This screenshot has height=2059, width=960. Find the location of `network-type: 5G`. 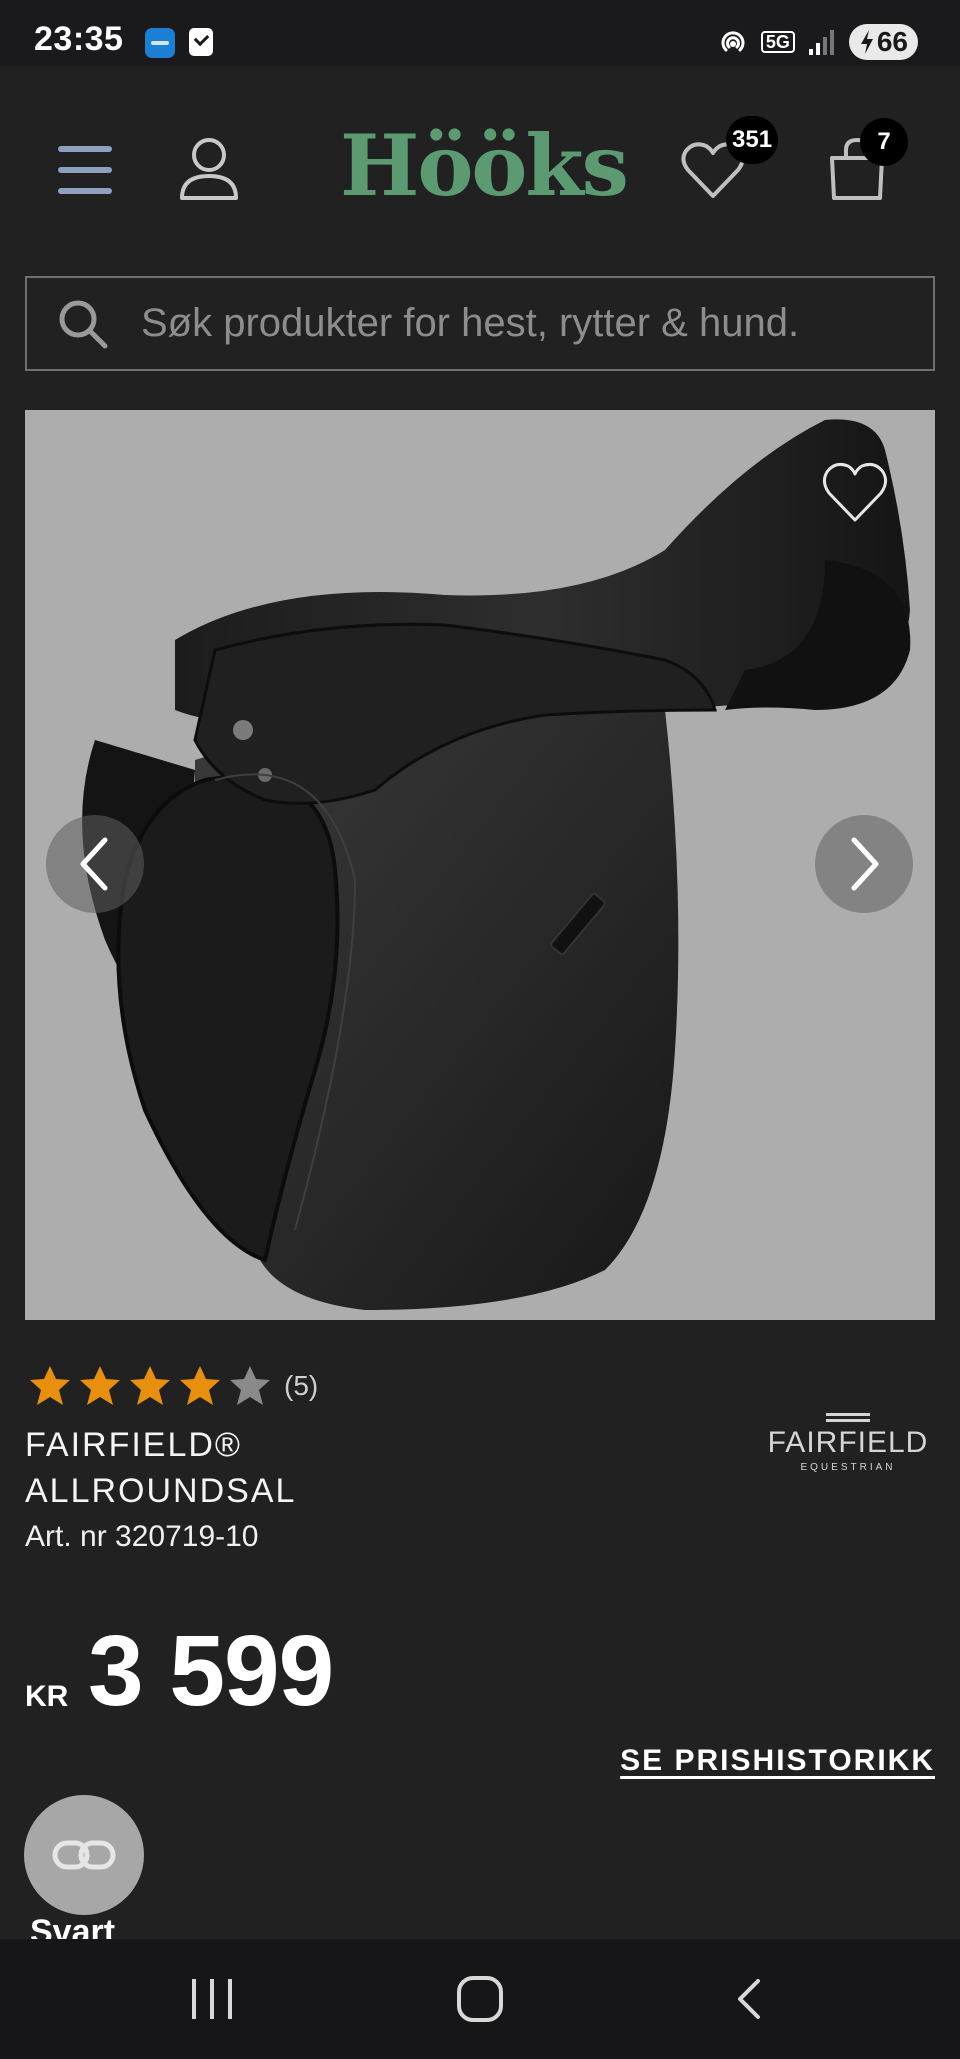

network-type: 5G is located at coordinates (777, 42).